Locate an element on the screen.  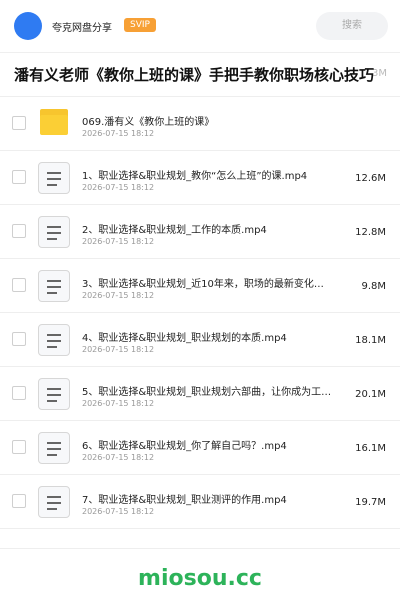
item-size: 19.7M is located at coordinates (370, 502).